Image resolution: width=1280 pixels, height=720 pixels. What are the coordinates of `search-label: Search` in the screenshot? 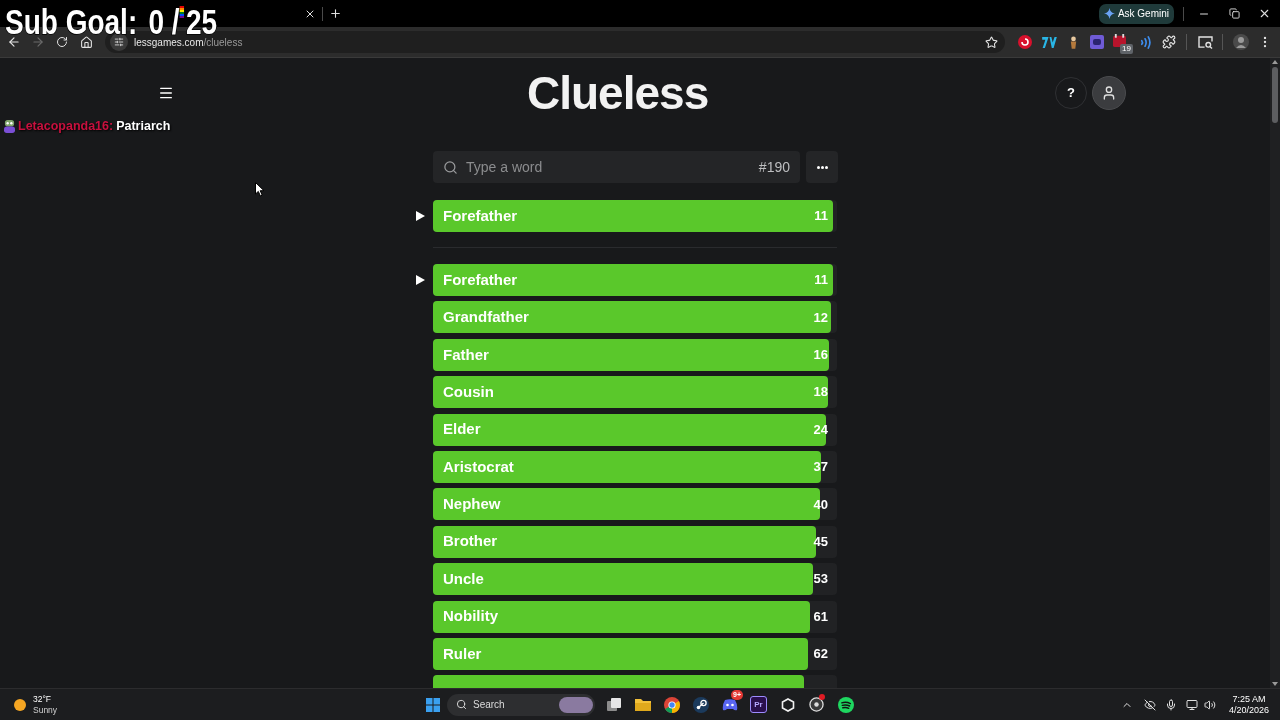 It's located at (489, 705).